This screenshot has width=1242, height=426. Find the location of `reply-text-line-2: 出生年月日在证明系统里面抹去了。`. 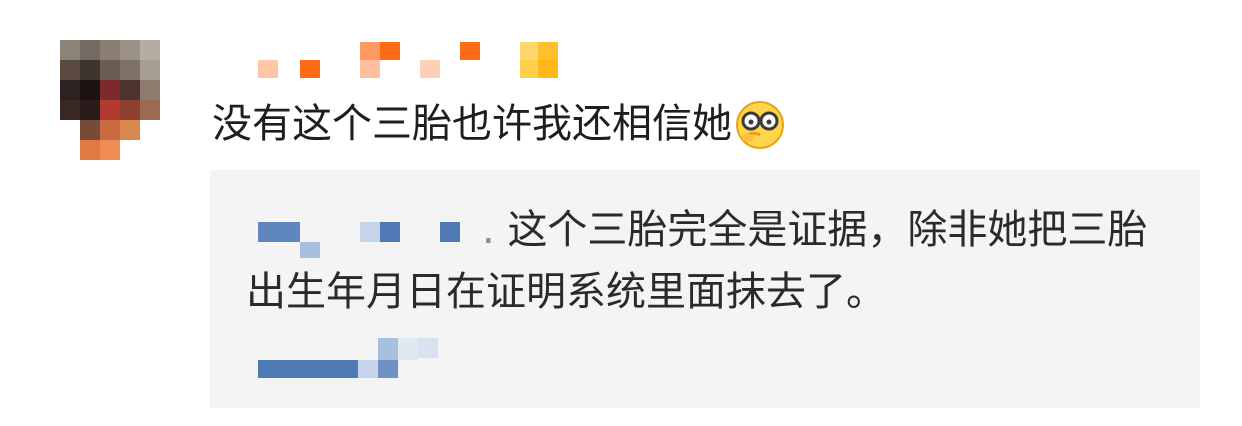

reply-text-line-2: 出生年月日在证明系统里面抹去了。 is located at coordinates (566, 292).